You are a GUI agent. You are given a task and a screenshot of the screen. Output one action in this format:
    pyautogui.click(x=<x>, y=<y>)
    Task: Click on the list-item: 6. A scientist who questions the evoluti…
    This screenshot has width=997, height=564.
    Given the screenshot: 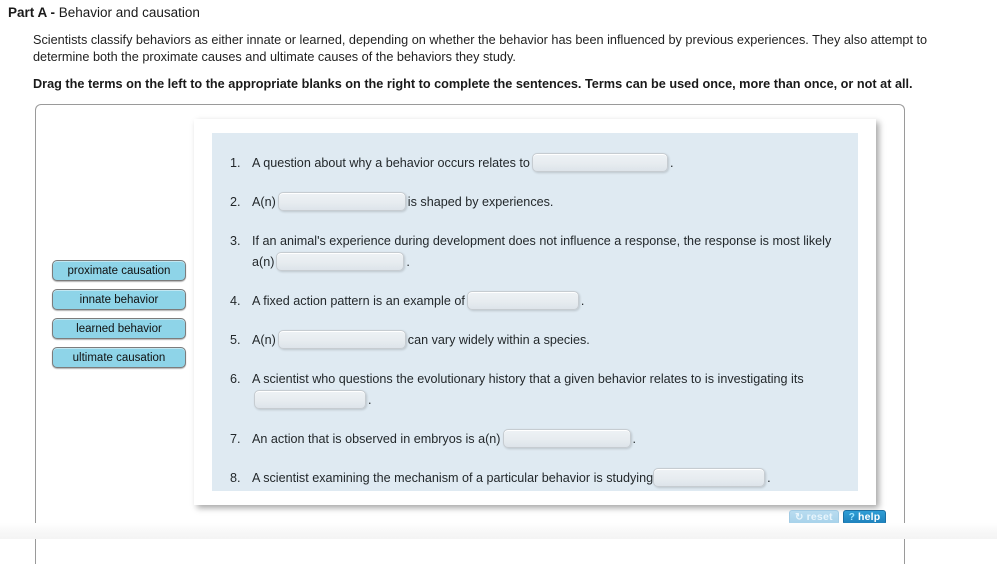 What is the action you would take?
    pyautogui.click(x=535, y=390)
    